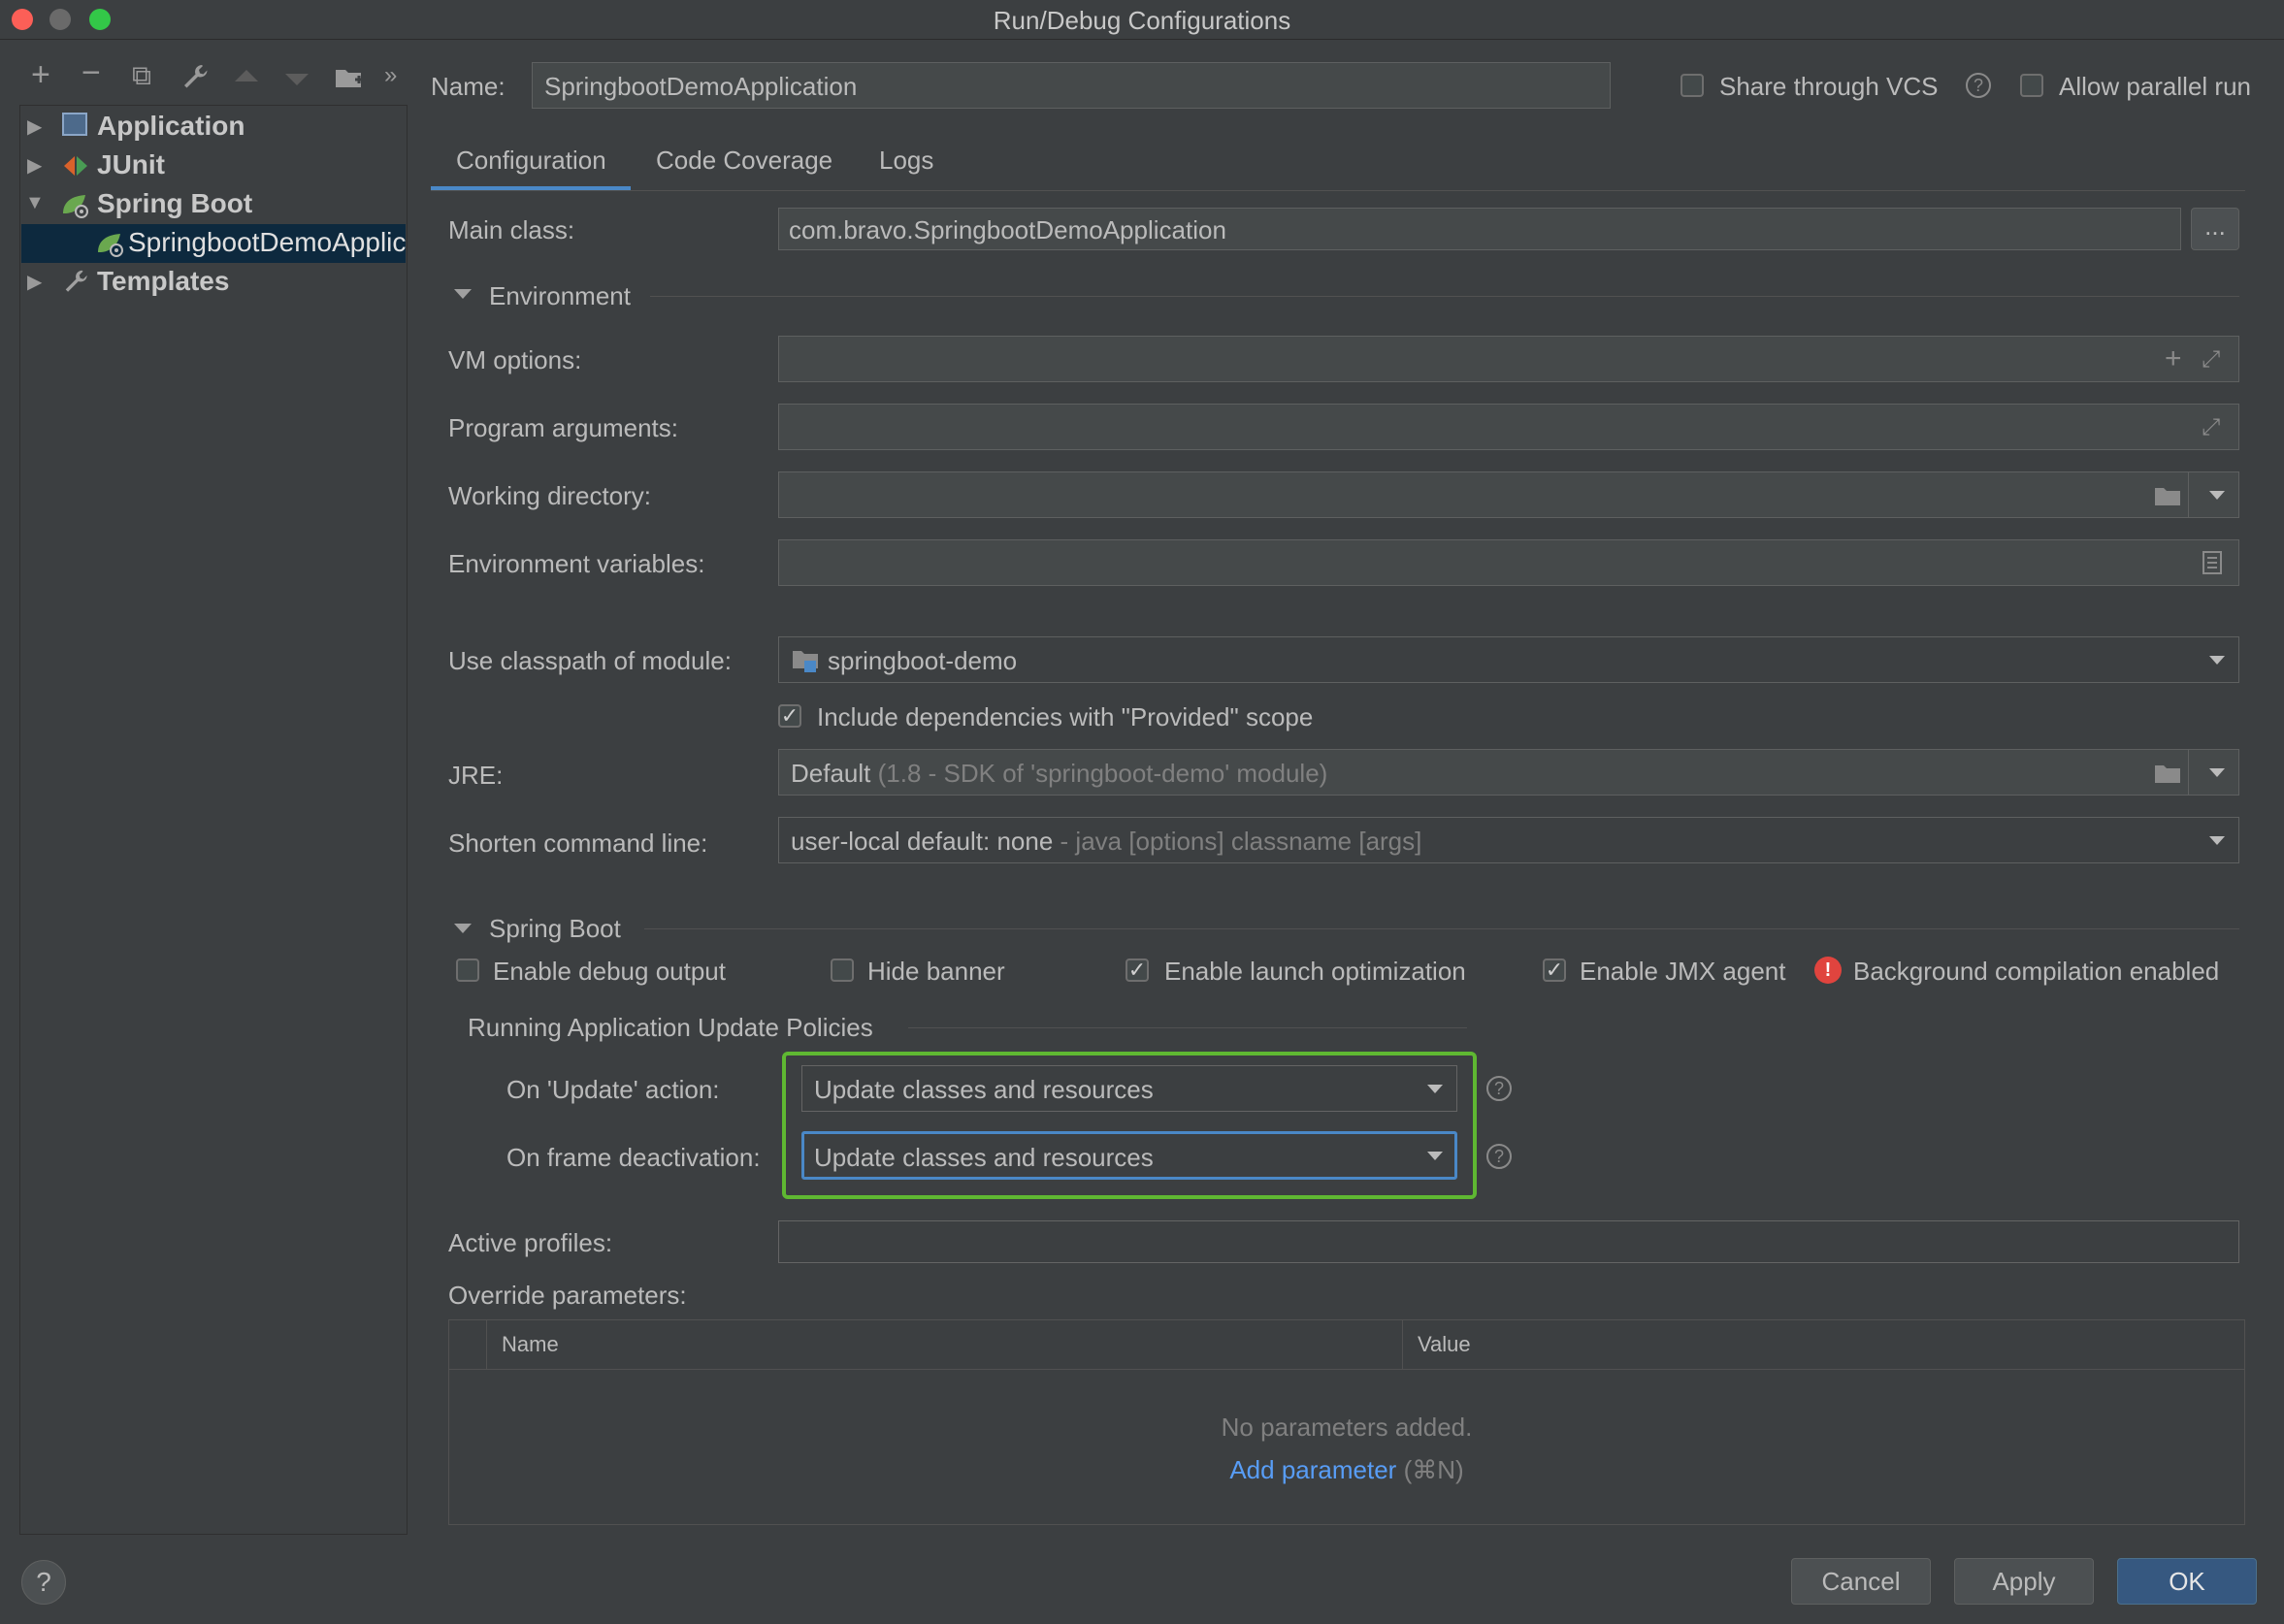  I want to click on environment-section-title: Environment, so click(560, 295).